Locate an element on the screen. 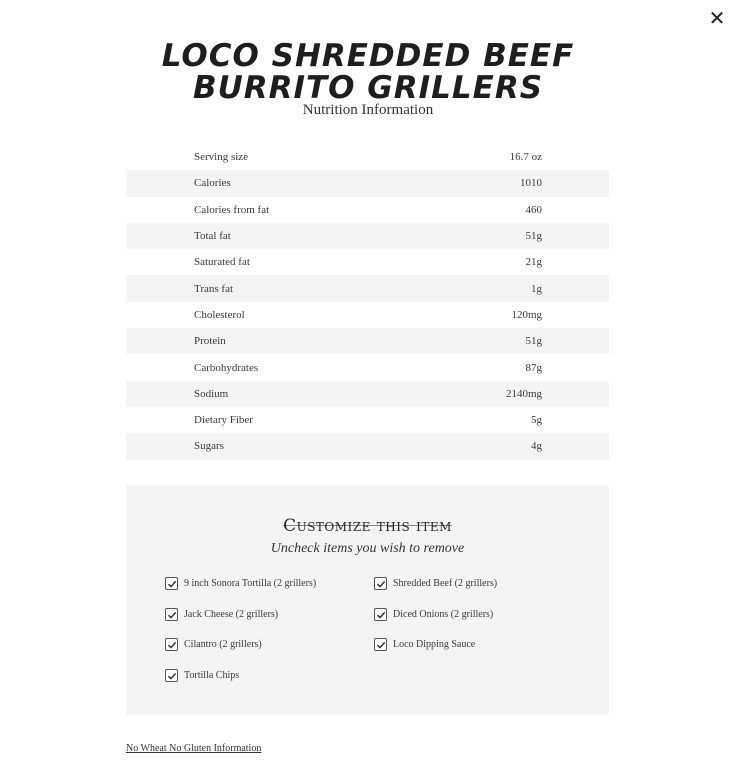 Image resolution: width=732 pixels, height=767 pixels. nutrition-value: 2140mg is located at coordinates (523, 393).